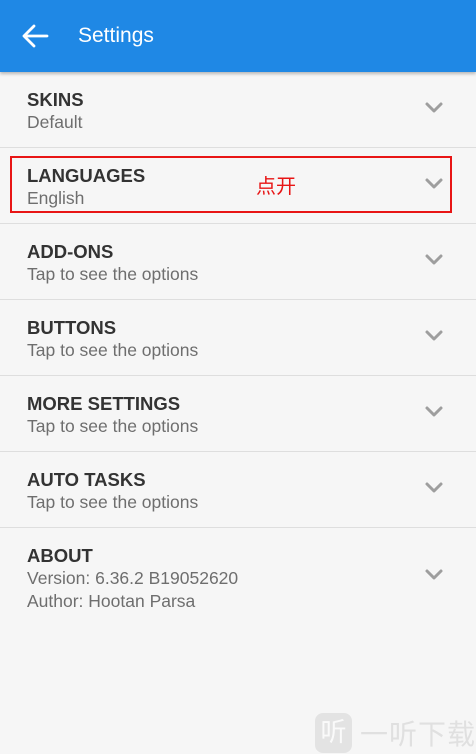  I want to click on watermark-text: 一听下载, so click(417, 734).